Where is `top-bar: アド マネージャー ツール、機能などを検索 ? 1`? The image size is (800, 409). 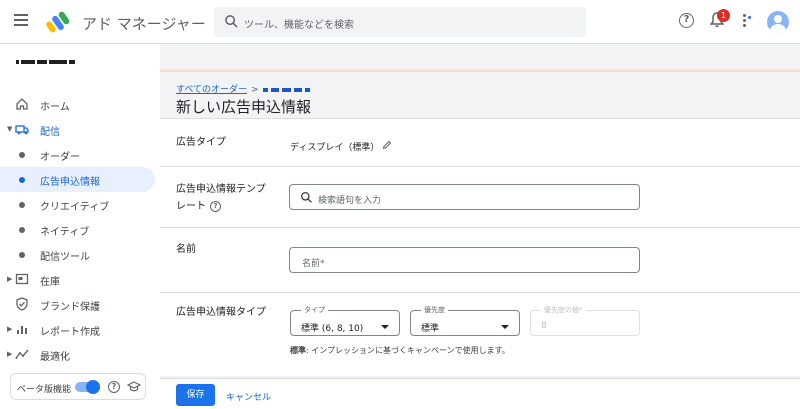 top-bar: アド マネージャー ツール、機能などを検索 ? 1 is located at coordinates (400, 22).